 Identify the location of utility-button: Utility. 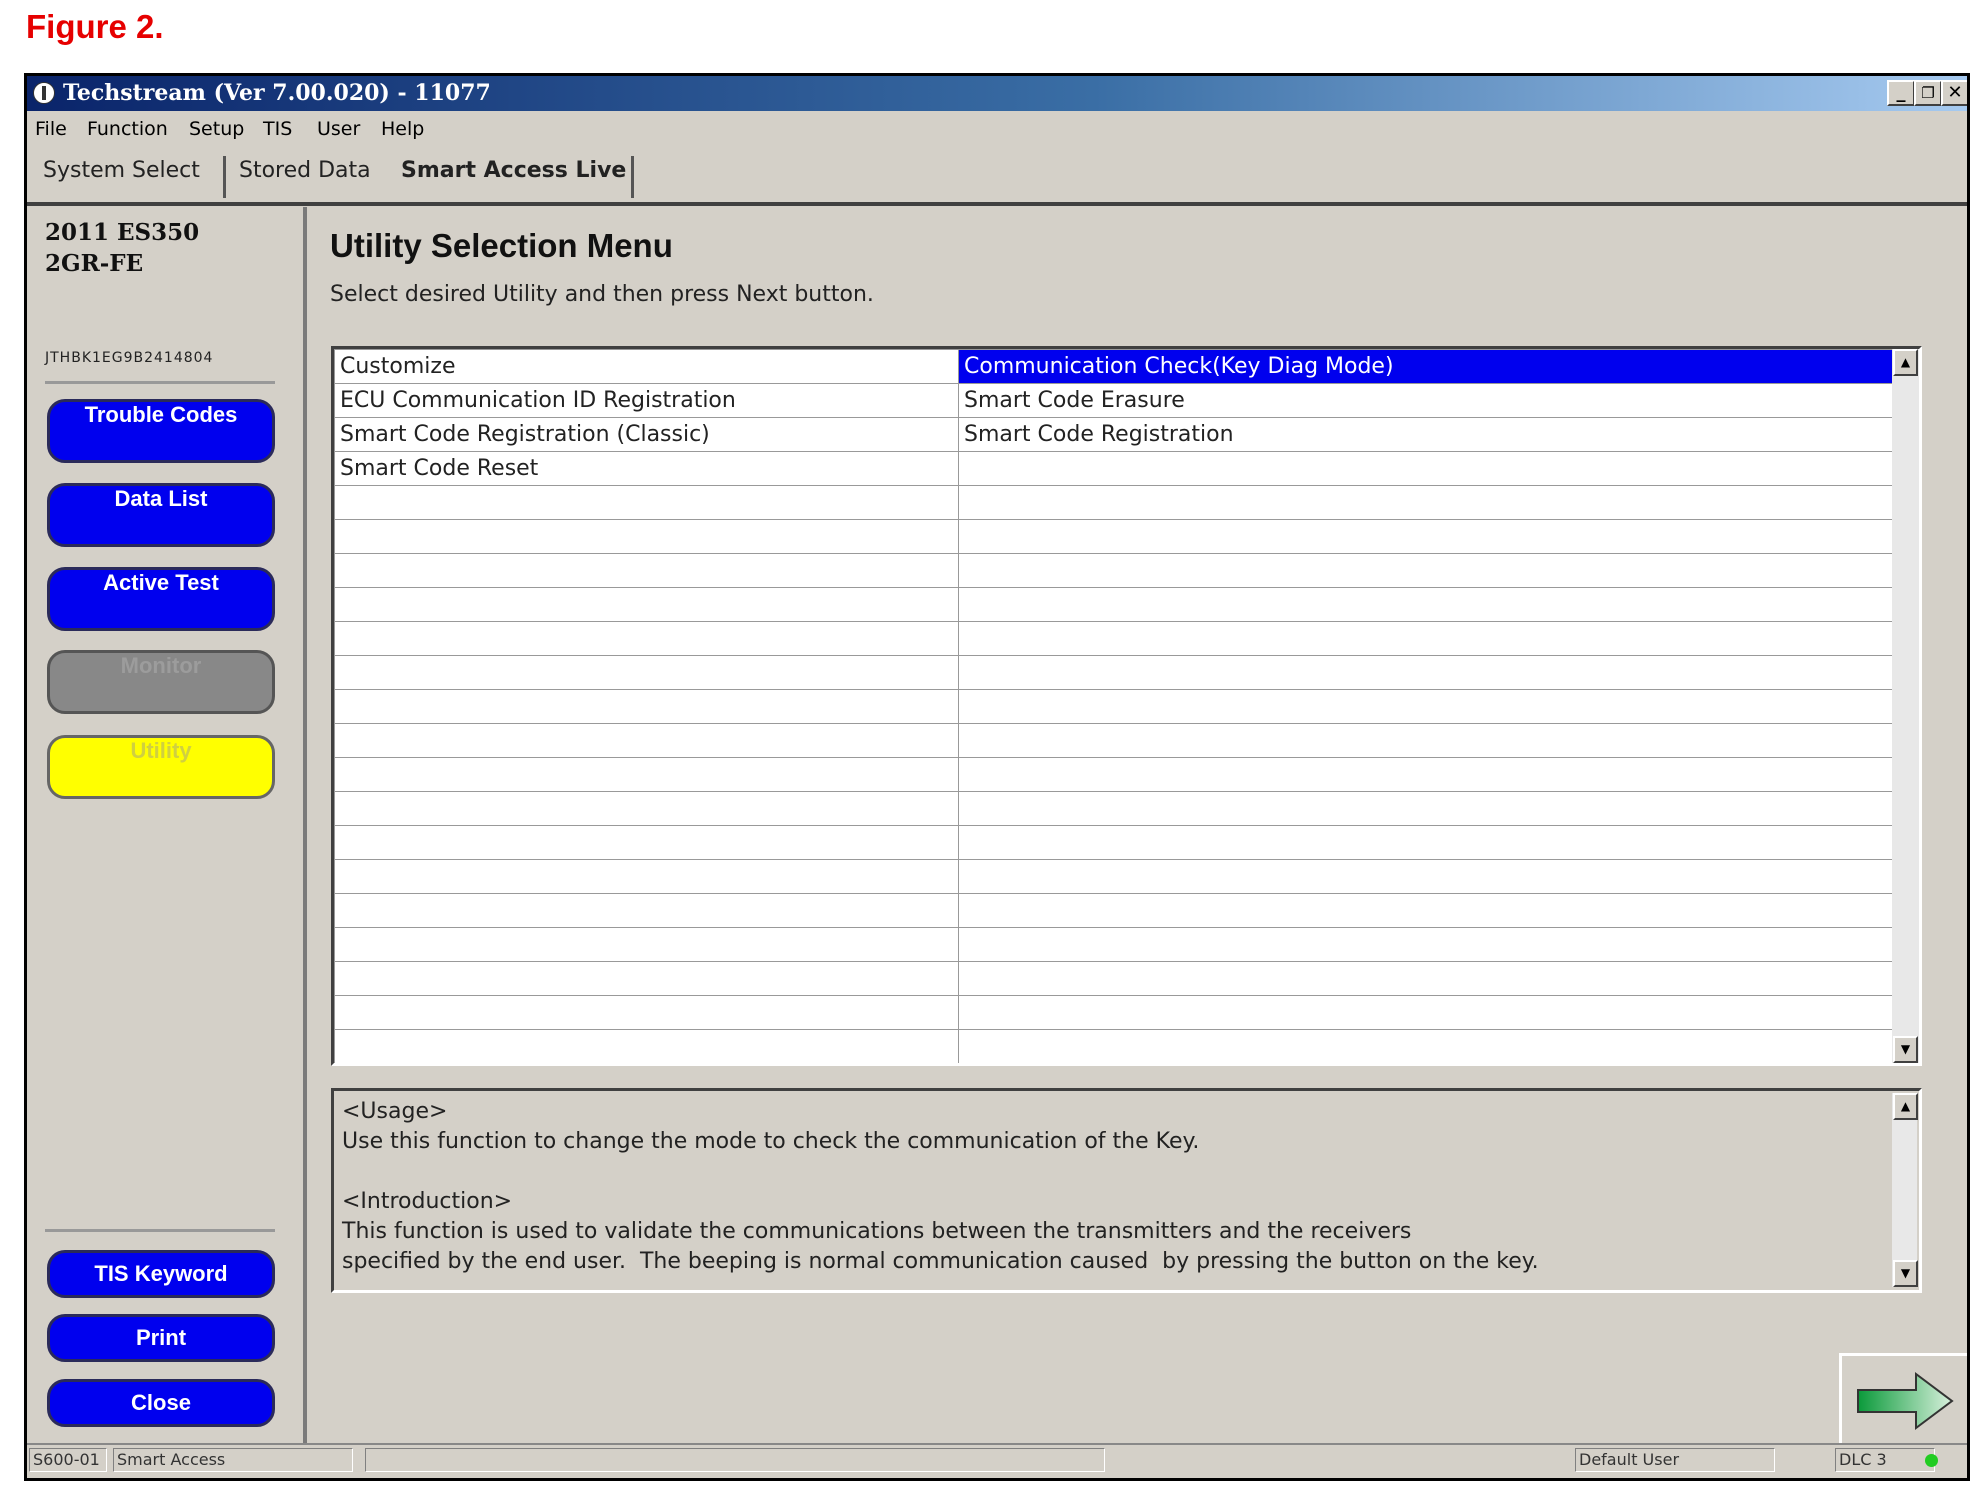
(161, 767).